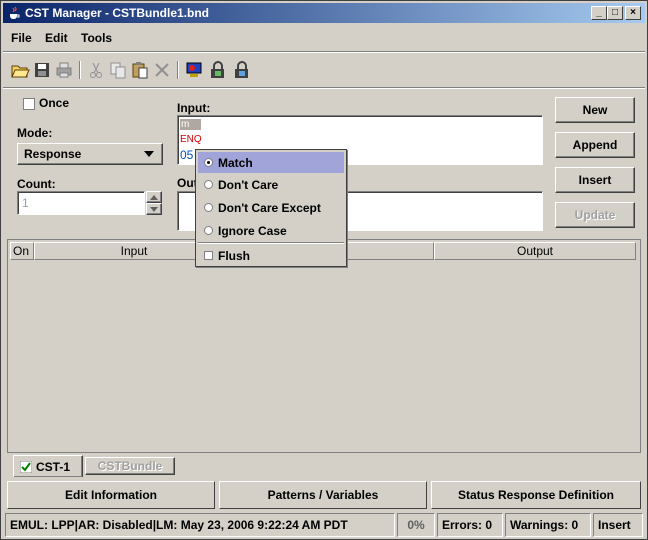  What do you see at coordinates (90, 154) in the screenshot?
I see `mode-select: Response` at bounding box center [90, 154].